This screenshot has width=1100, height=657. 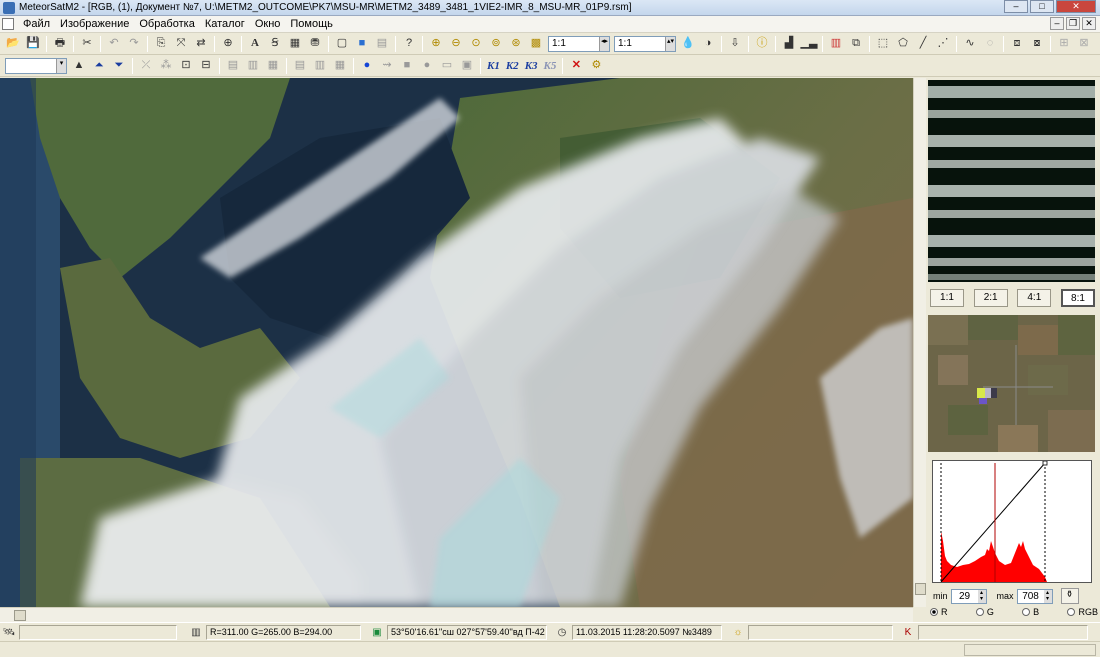 I want to click on histogram-icon: ▟, so click(x=789, y=44).